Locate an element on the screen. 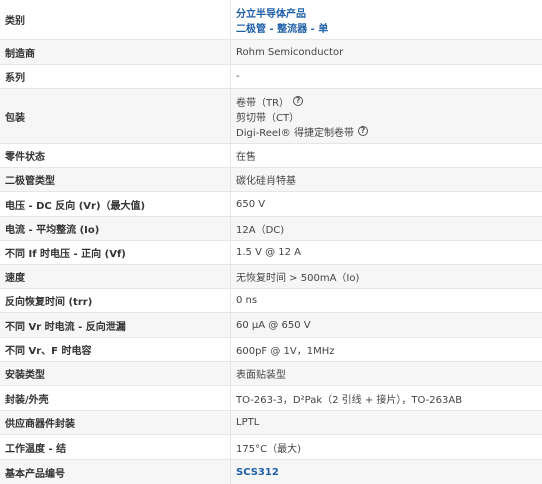  subcategory-link: 二极管 - 整流器 - 单 is located at coordinates (389, 27).